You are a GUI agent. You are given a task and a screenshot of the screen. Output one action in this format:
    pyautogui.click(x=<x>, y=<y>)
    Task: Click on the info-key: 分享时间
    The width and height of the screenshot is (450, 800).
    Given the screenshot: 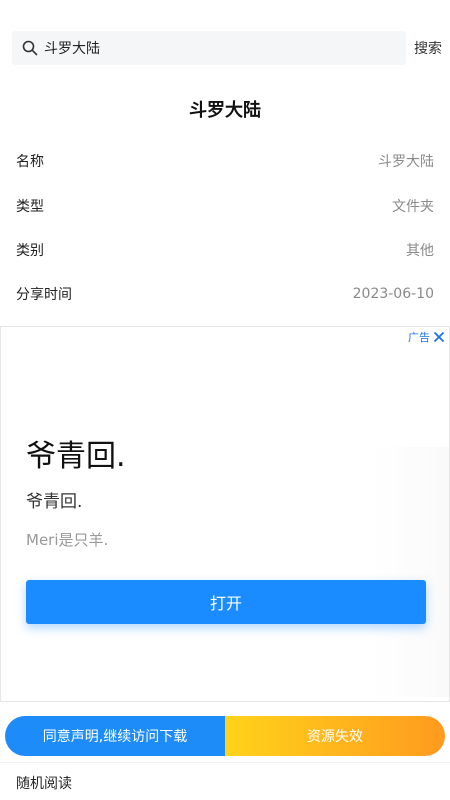 What is the action you would take?
    pyautogui.click(x=44, y=295)
    